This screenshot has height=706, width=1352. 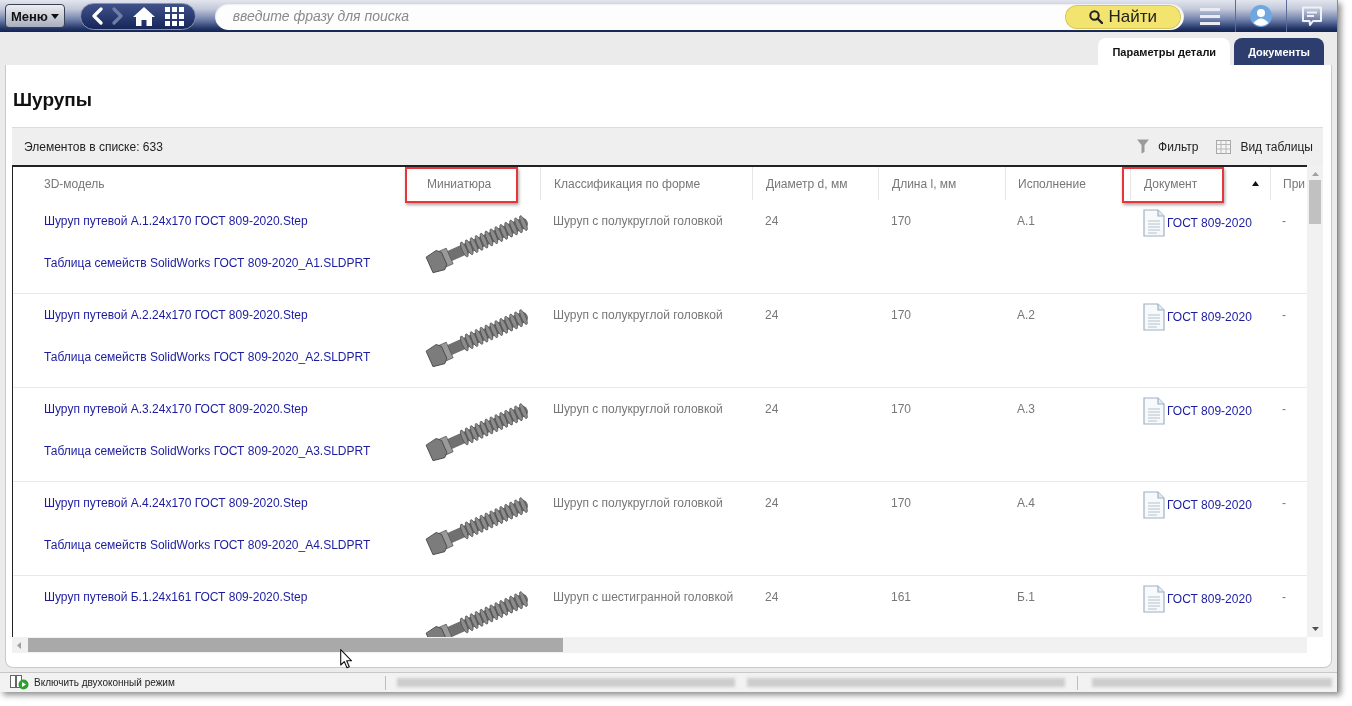 What do you see at coordinates (207, 357) in the screenshot?
I see `file-link: Таблица семейств SolidWorks ГОСТ 809-2020_А2.SLDPRT` at bounding box center [207, 357].